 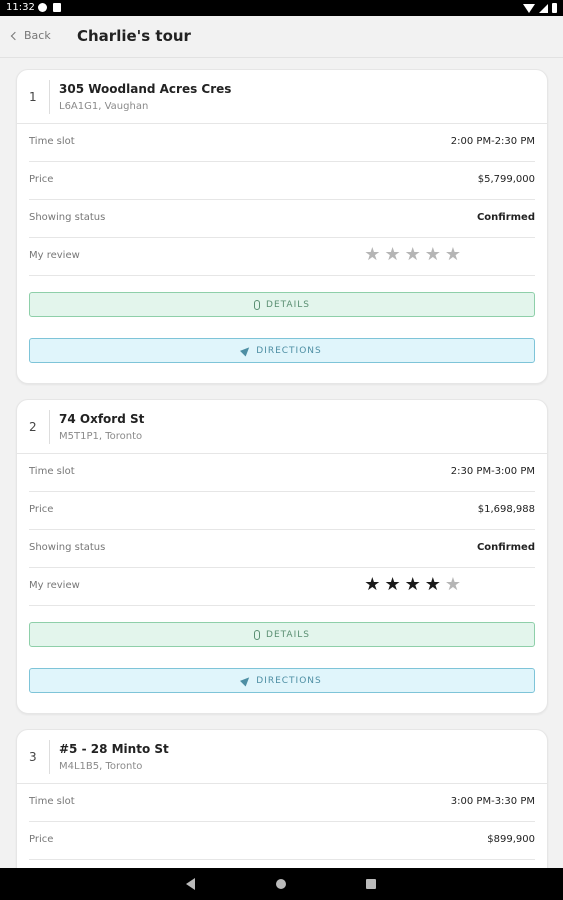 I want to click on chevron-left-icon, so click(x=15, y=35).